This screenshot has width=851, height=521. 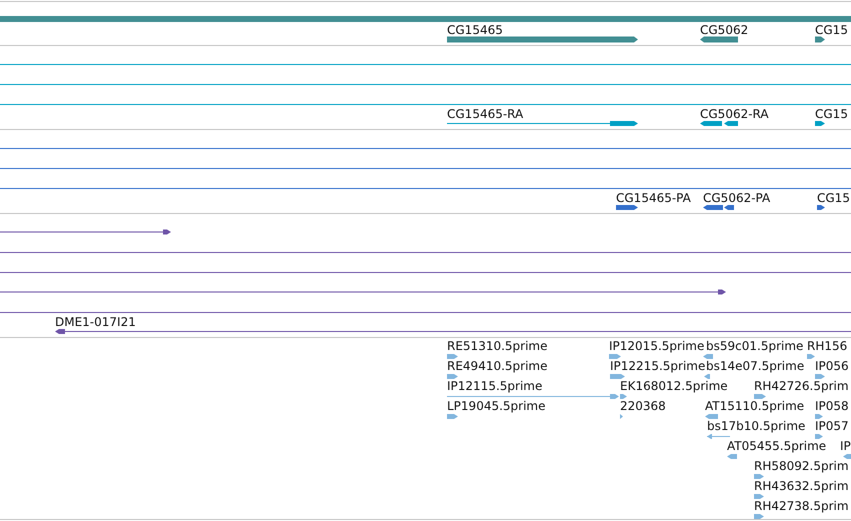 I want to click on feature-label: RH43632.5prim, so click(x=801, y=486).